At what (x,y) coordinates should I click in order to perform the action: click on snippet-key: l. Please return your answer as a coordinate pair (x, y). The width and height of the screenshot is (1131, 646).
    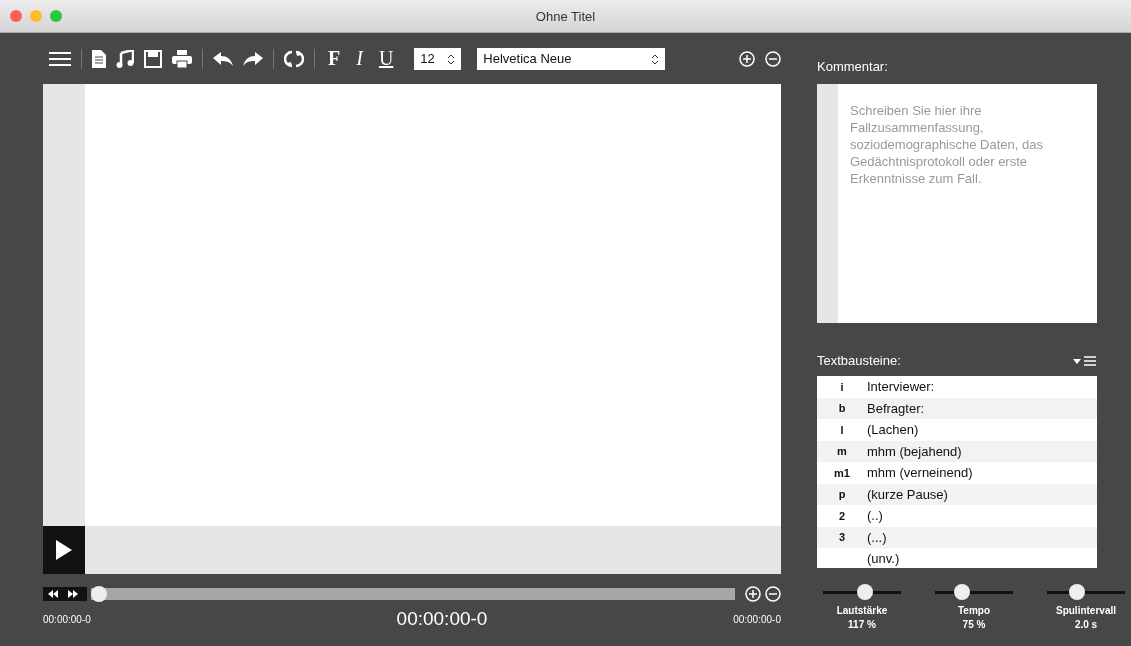
    Looking at the image, I should click on (842, 429).